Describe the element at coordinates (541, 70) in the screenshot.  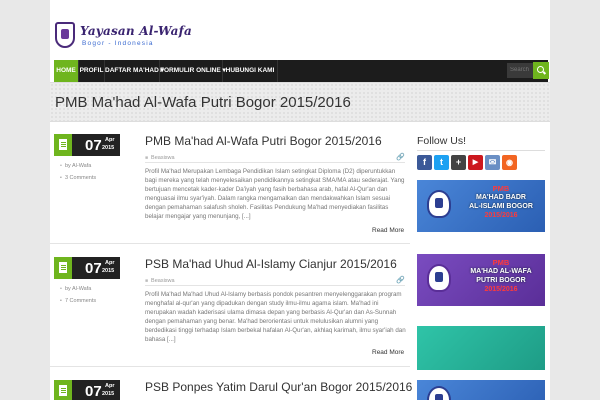
I see `search-icon` at that location.